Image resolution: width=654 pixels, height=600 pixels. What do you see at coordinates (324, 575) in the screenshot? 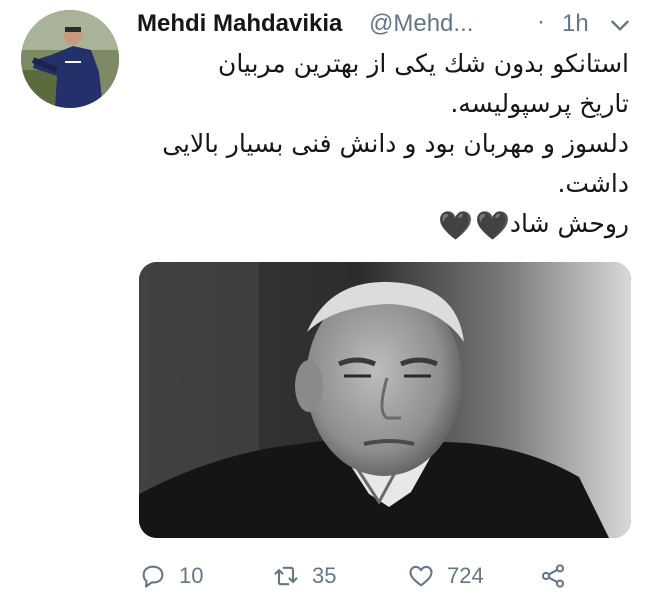
I see `retweet-count: 35` at bounding box center [324, 575].